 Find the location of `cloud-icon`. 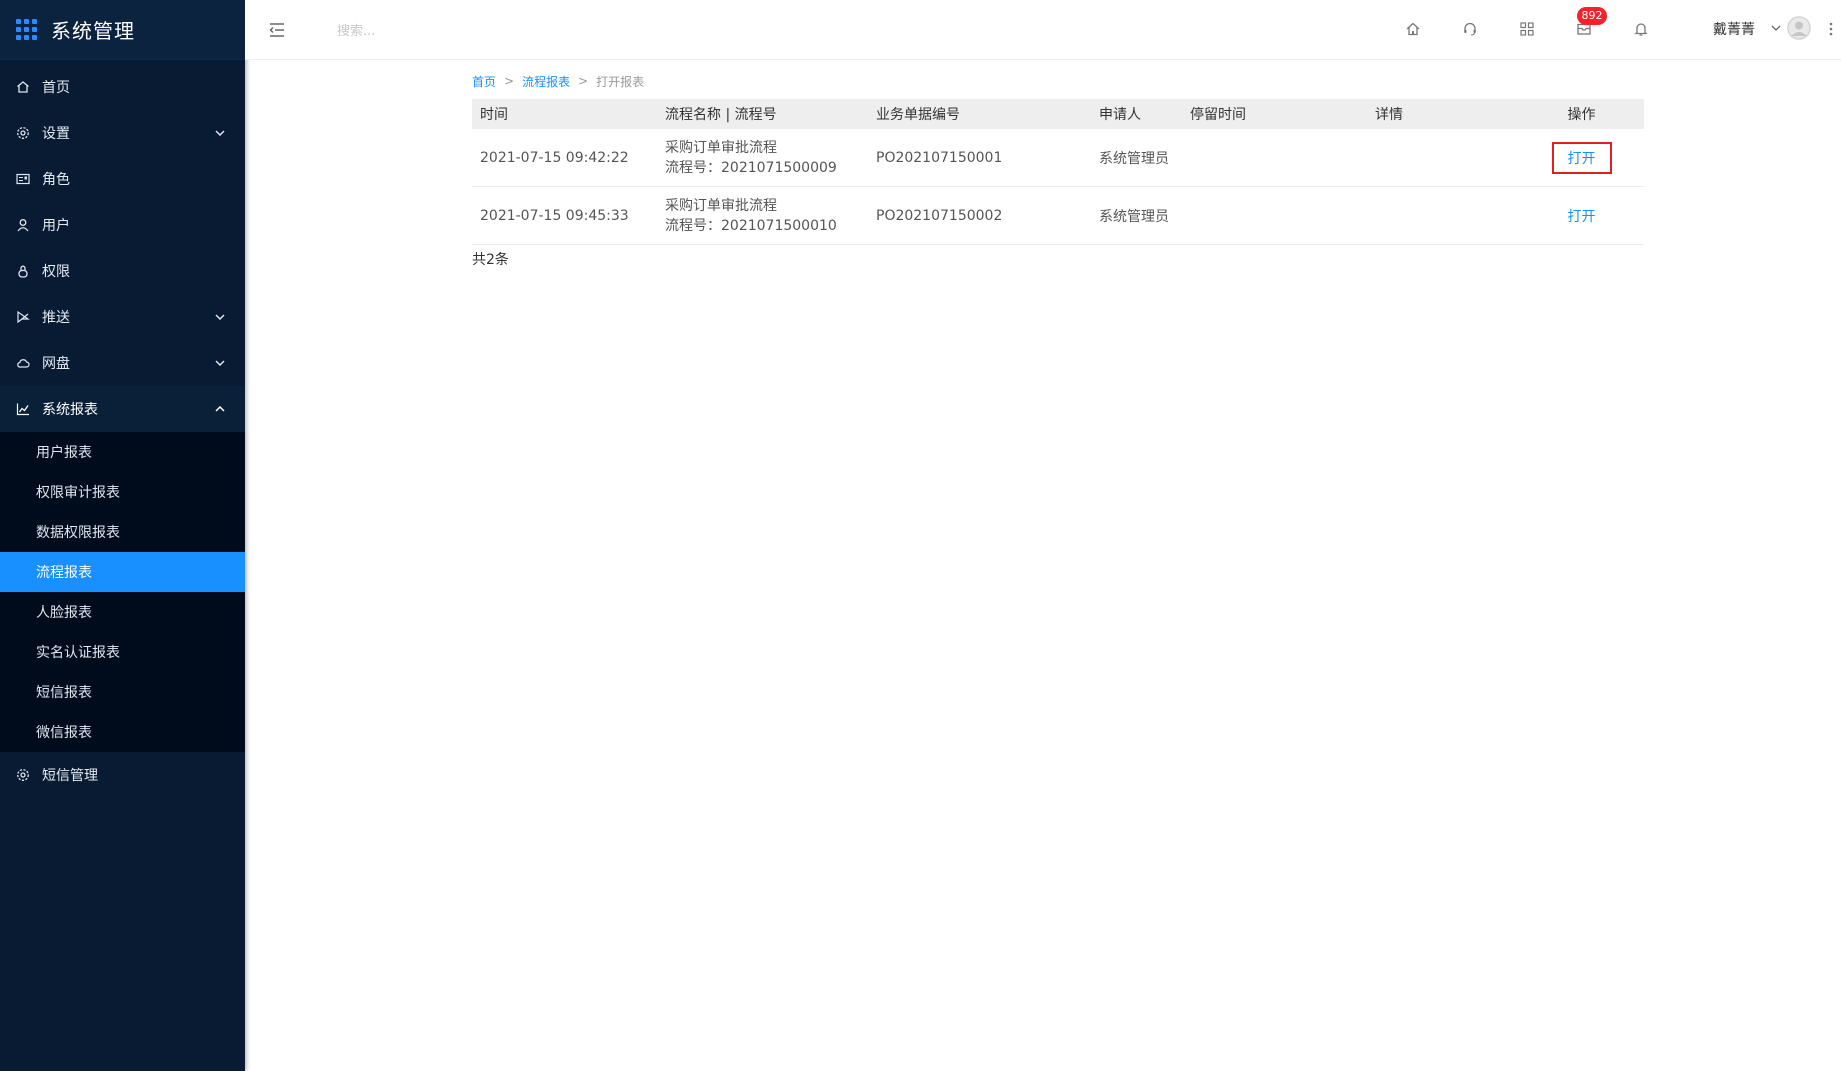

cloud-icon is located at coordinates (23, 363).